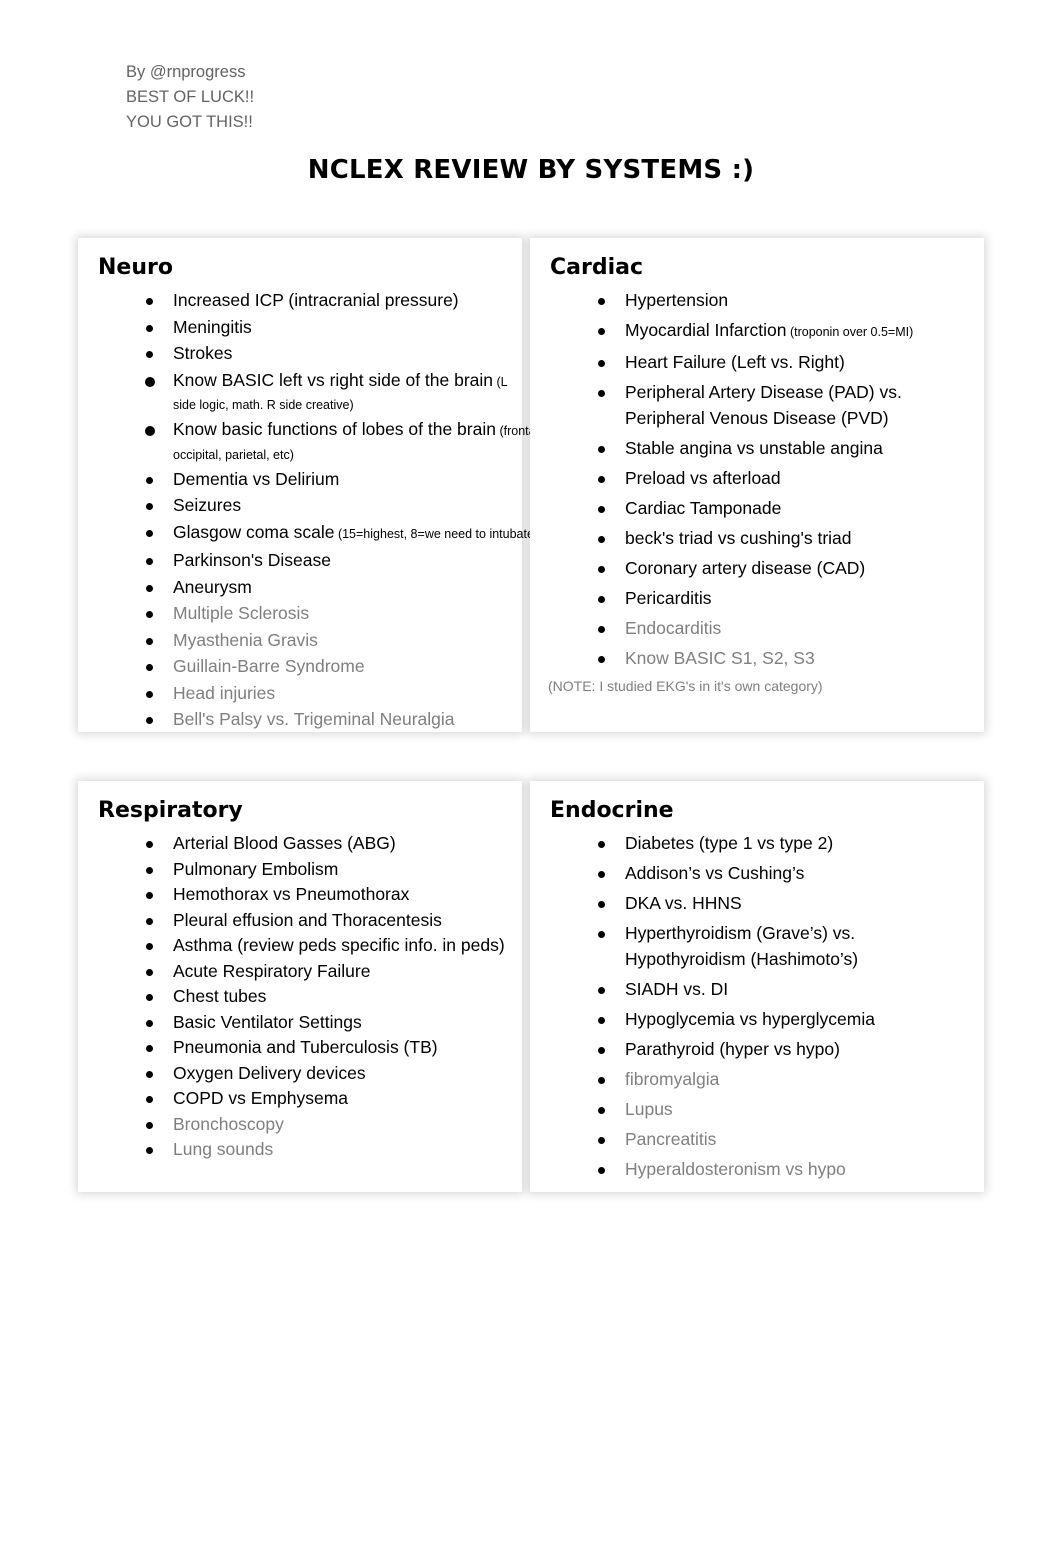 The width and height of the screenshot is (1062, 1556). What do you see at coordinates (263, 405) in the screenshot?
I see `list-item-note-continued: side logic, math. R side creative)` at bounding box center [263, 405].